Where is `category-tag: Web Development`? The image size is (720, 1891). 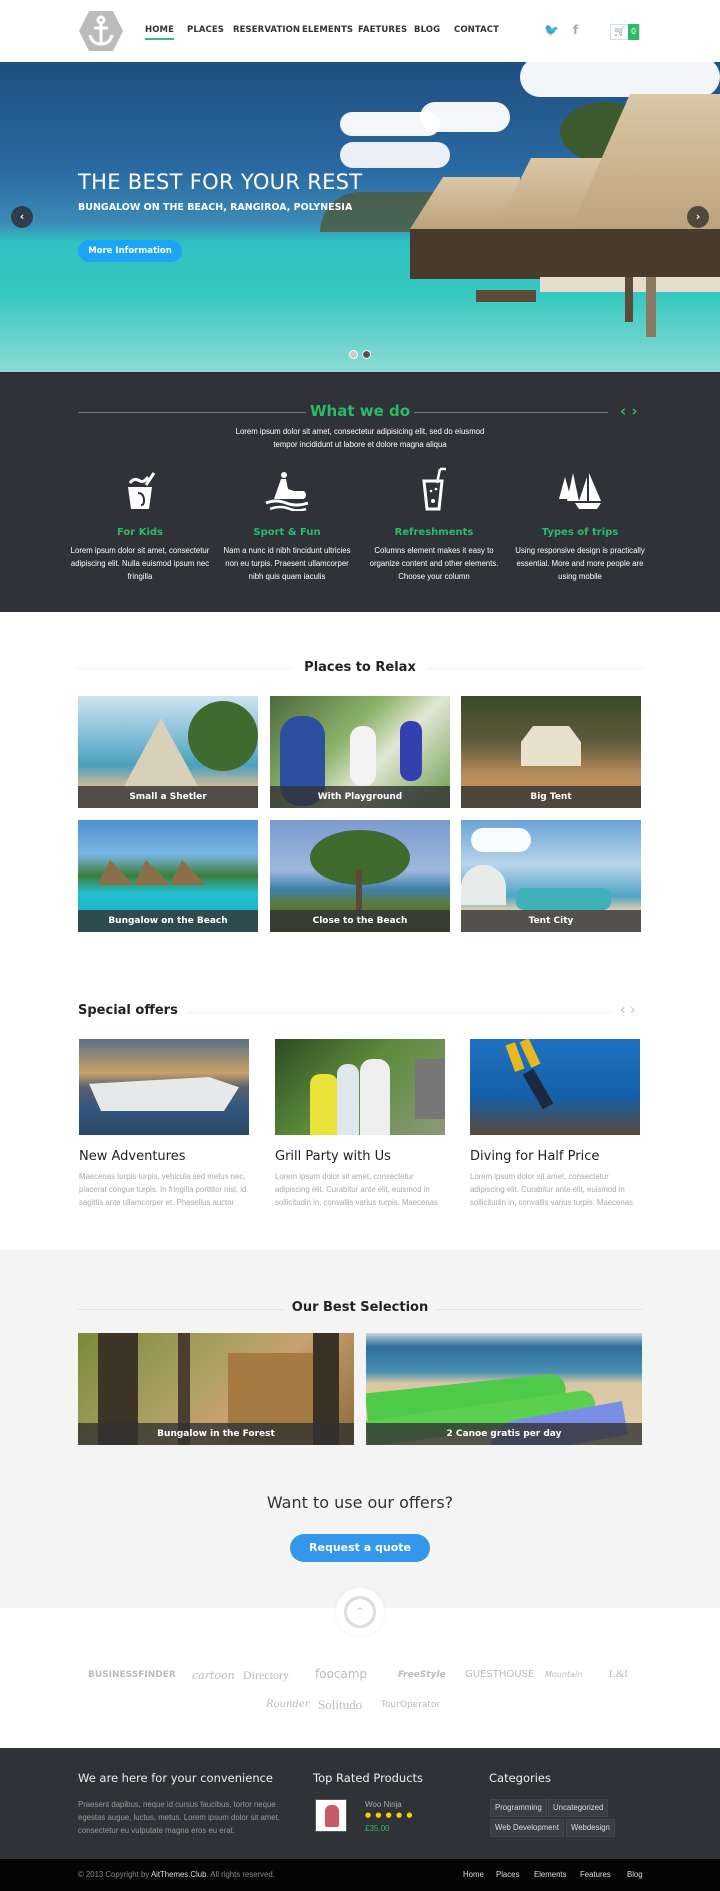
category-tag: Web Development is located at coordinates (527, 1828).